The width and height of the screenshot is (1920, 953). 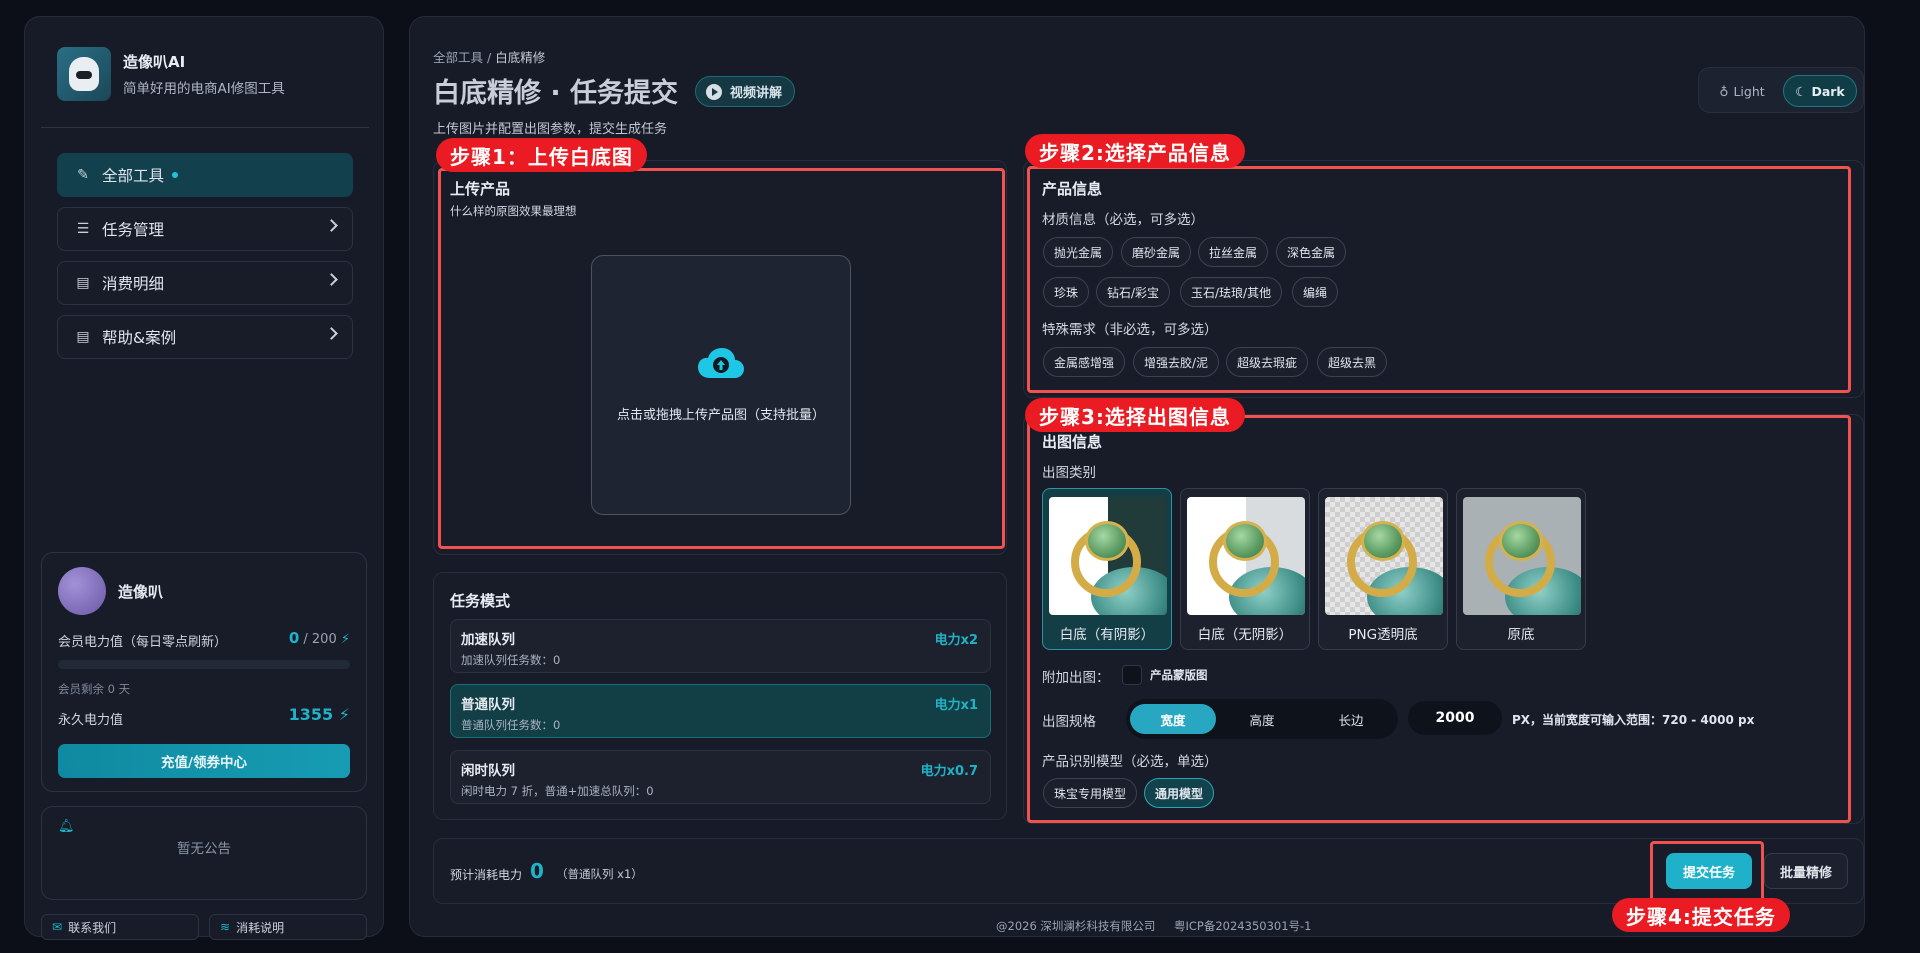 I want to click on material-tag: 拉丝金属, so click(x=1233, y=252).